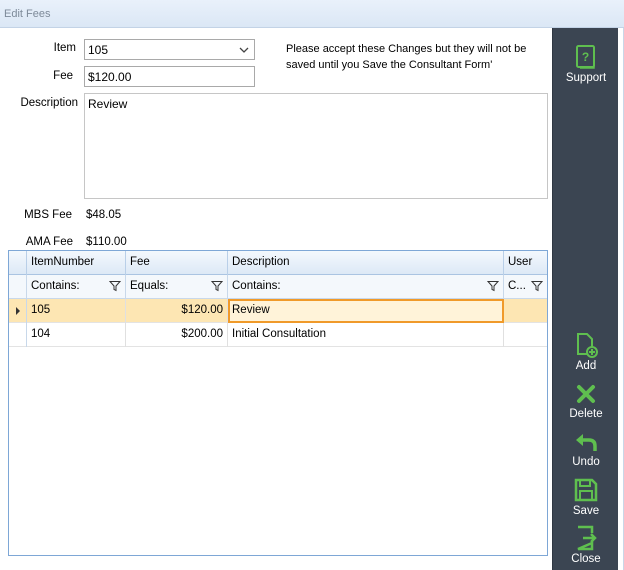 Image resolution: width=624 pixels, height=570 pixels. I want to click on table-row: 105 $120.00 Review, so click(278, 311).